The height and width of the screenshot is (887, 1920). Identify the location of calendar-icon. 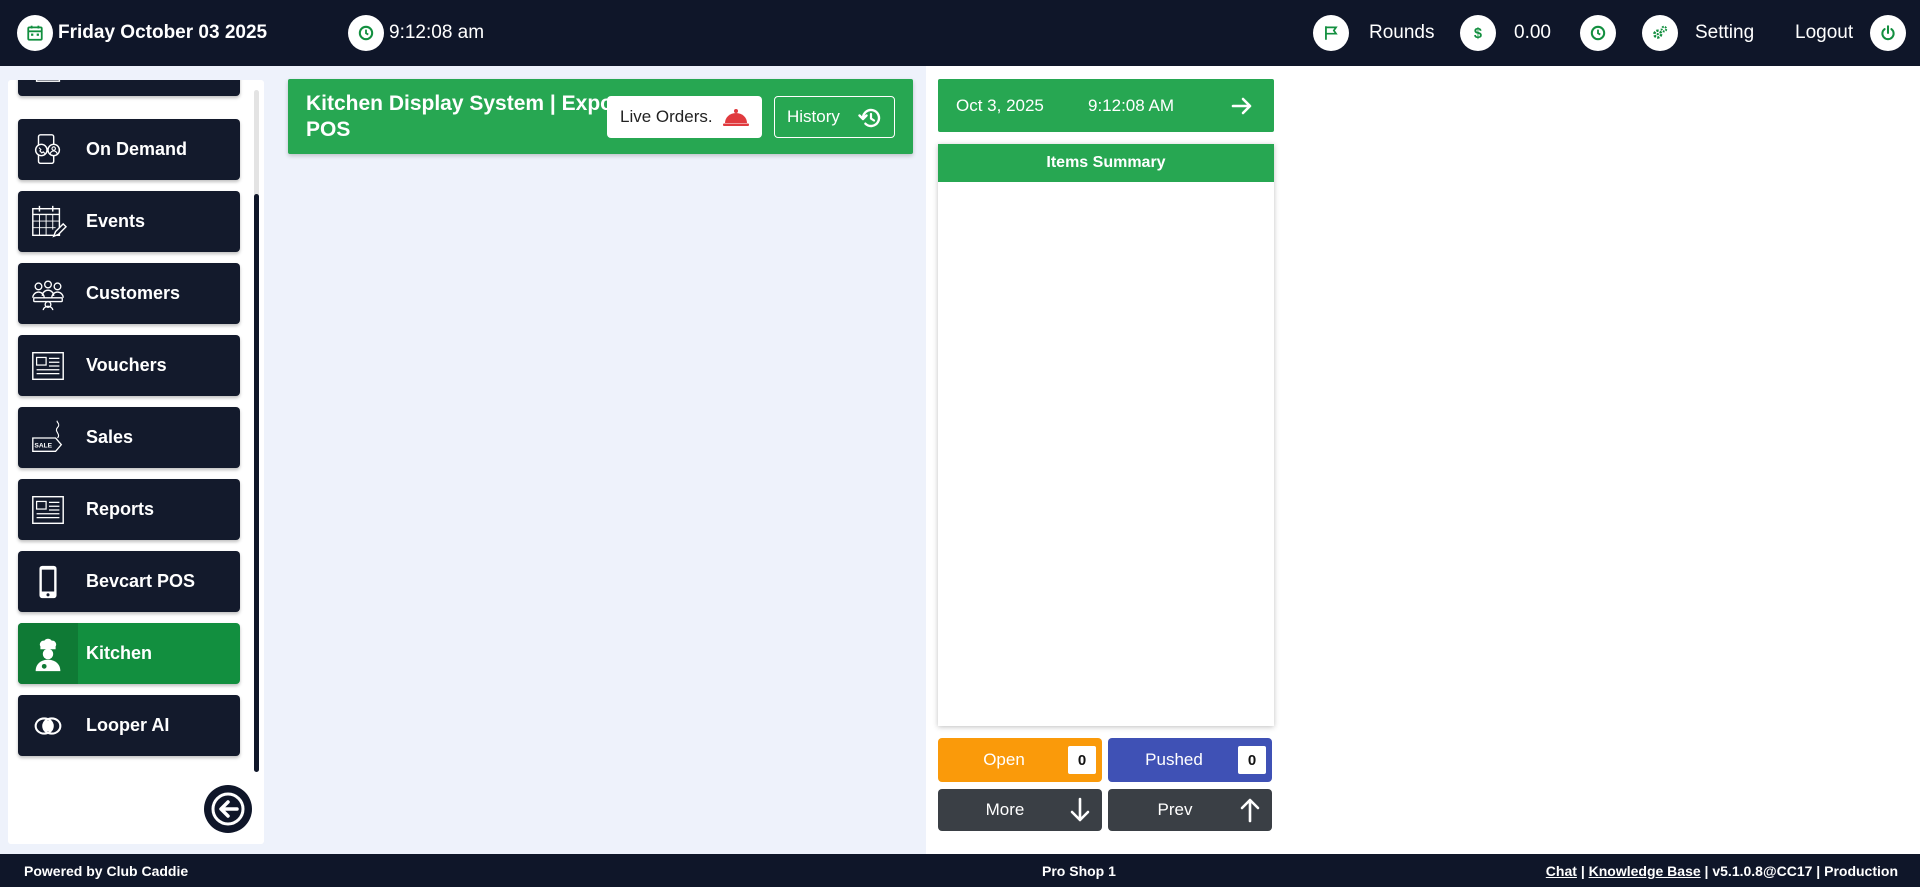
(35, 33).